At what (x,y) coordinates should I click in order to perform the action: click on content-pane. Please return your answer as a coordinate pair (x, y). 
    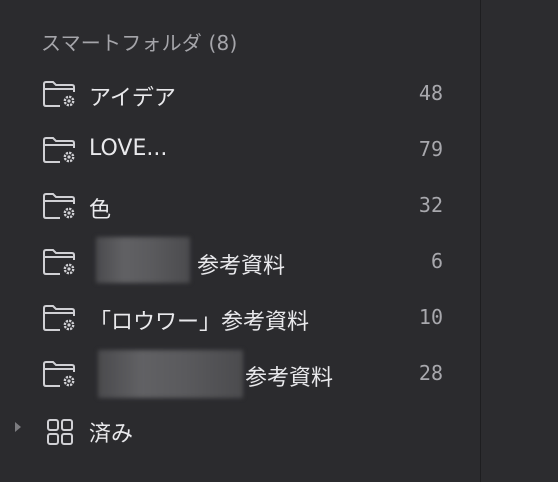
    Looking at the image, I should click on (519, 241).